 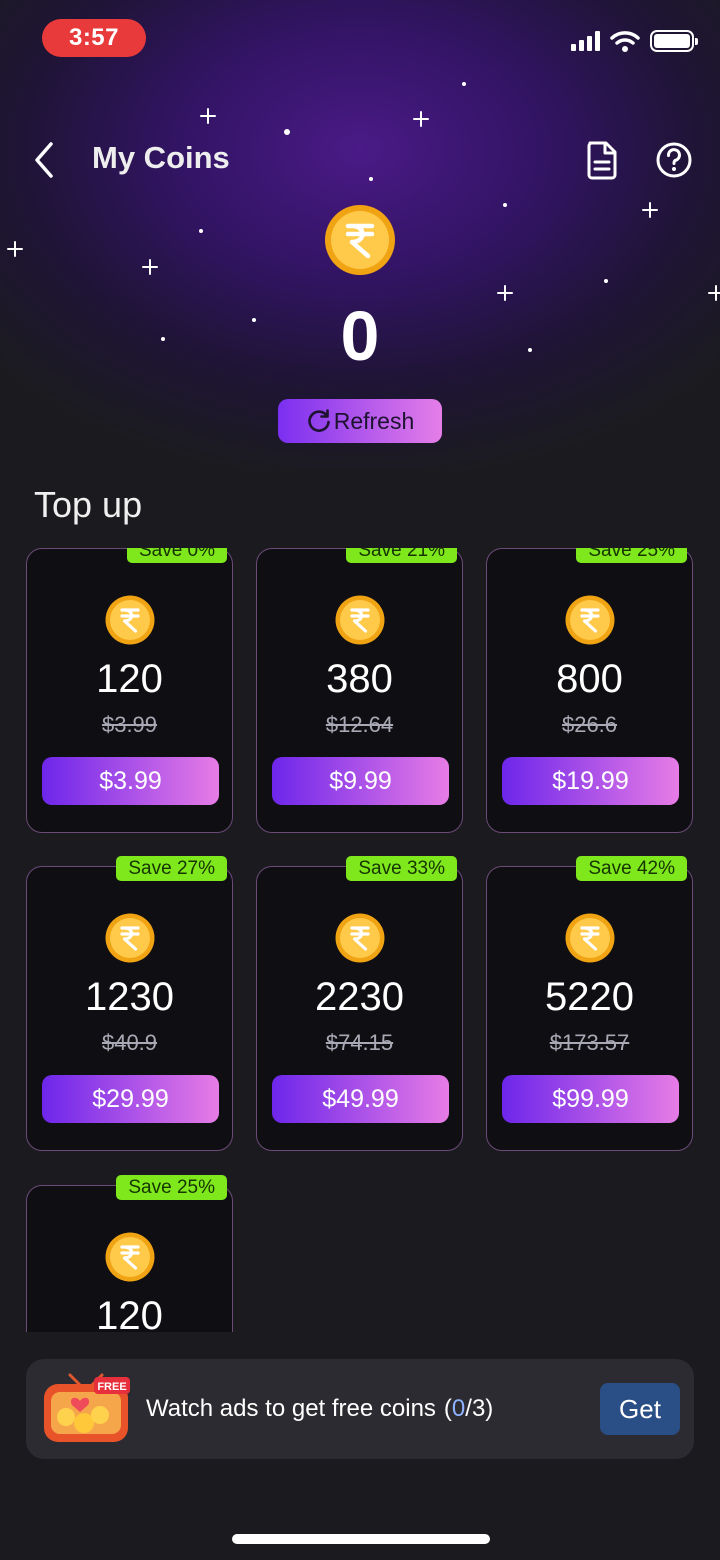 What do you see at coordinates (401, 555) in the screenshot?
I see `save-badge: Save 21%` at bounding box center [401, 555].